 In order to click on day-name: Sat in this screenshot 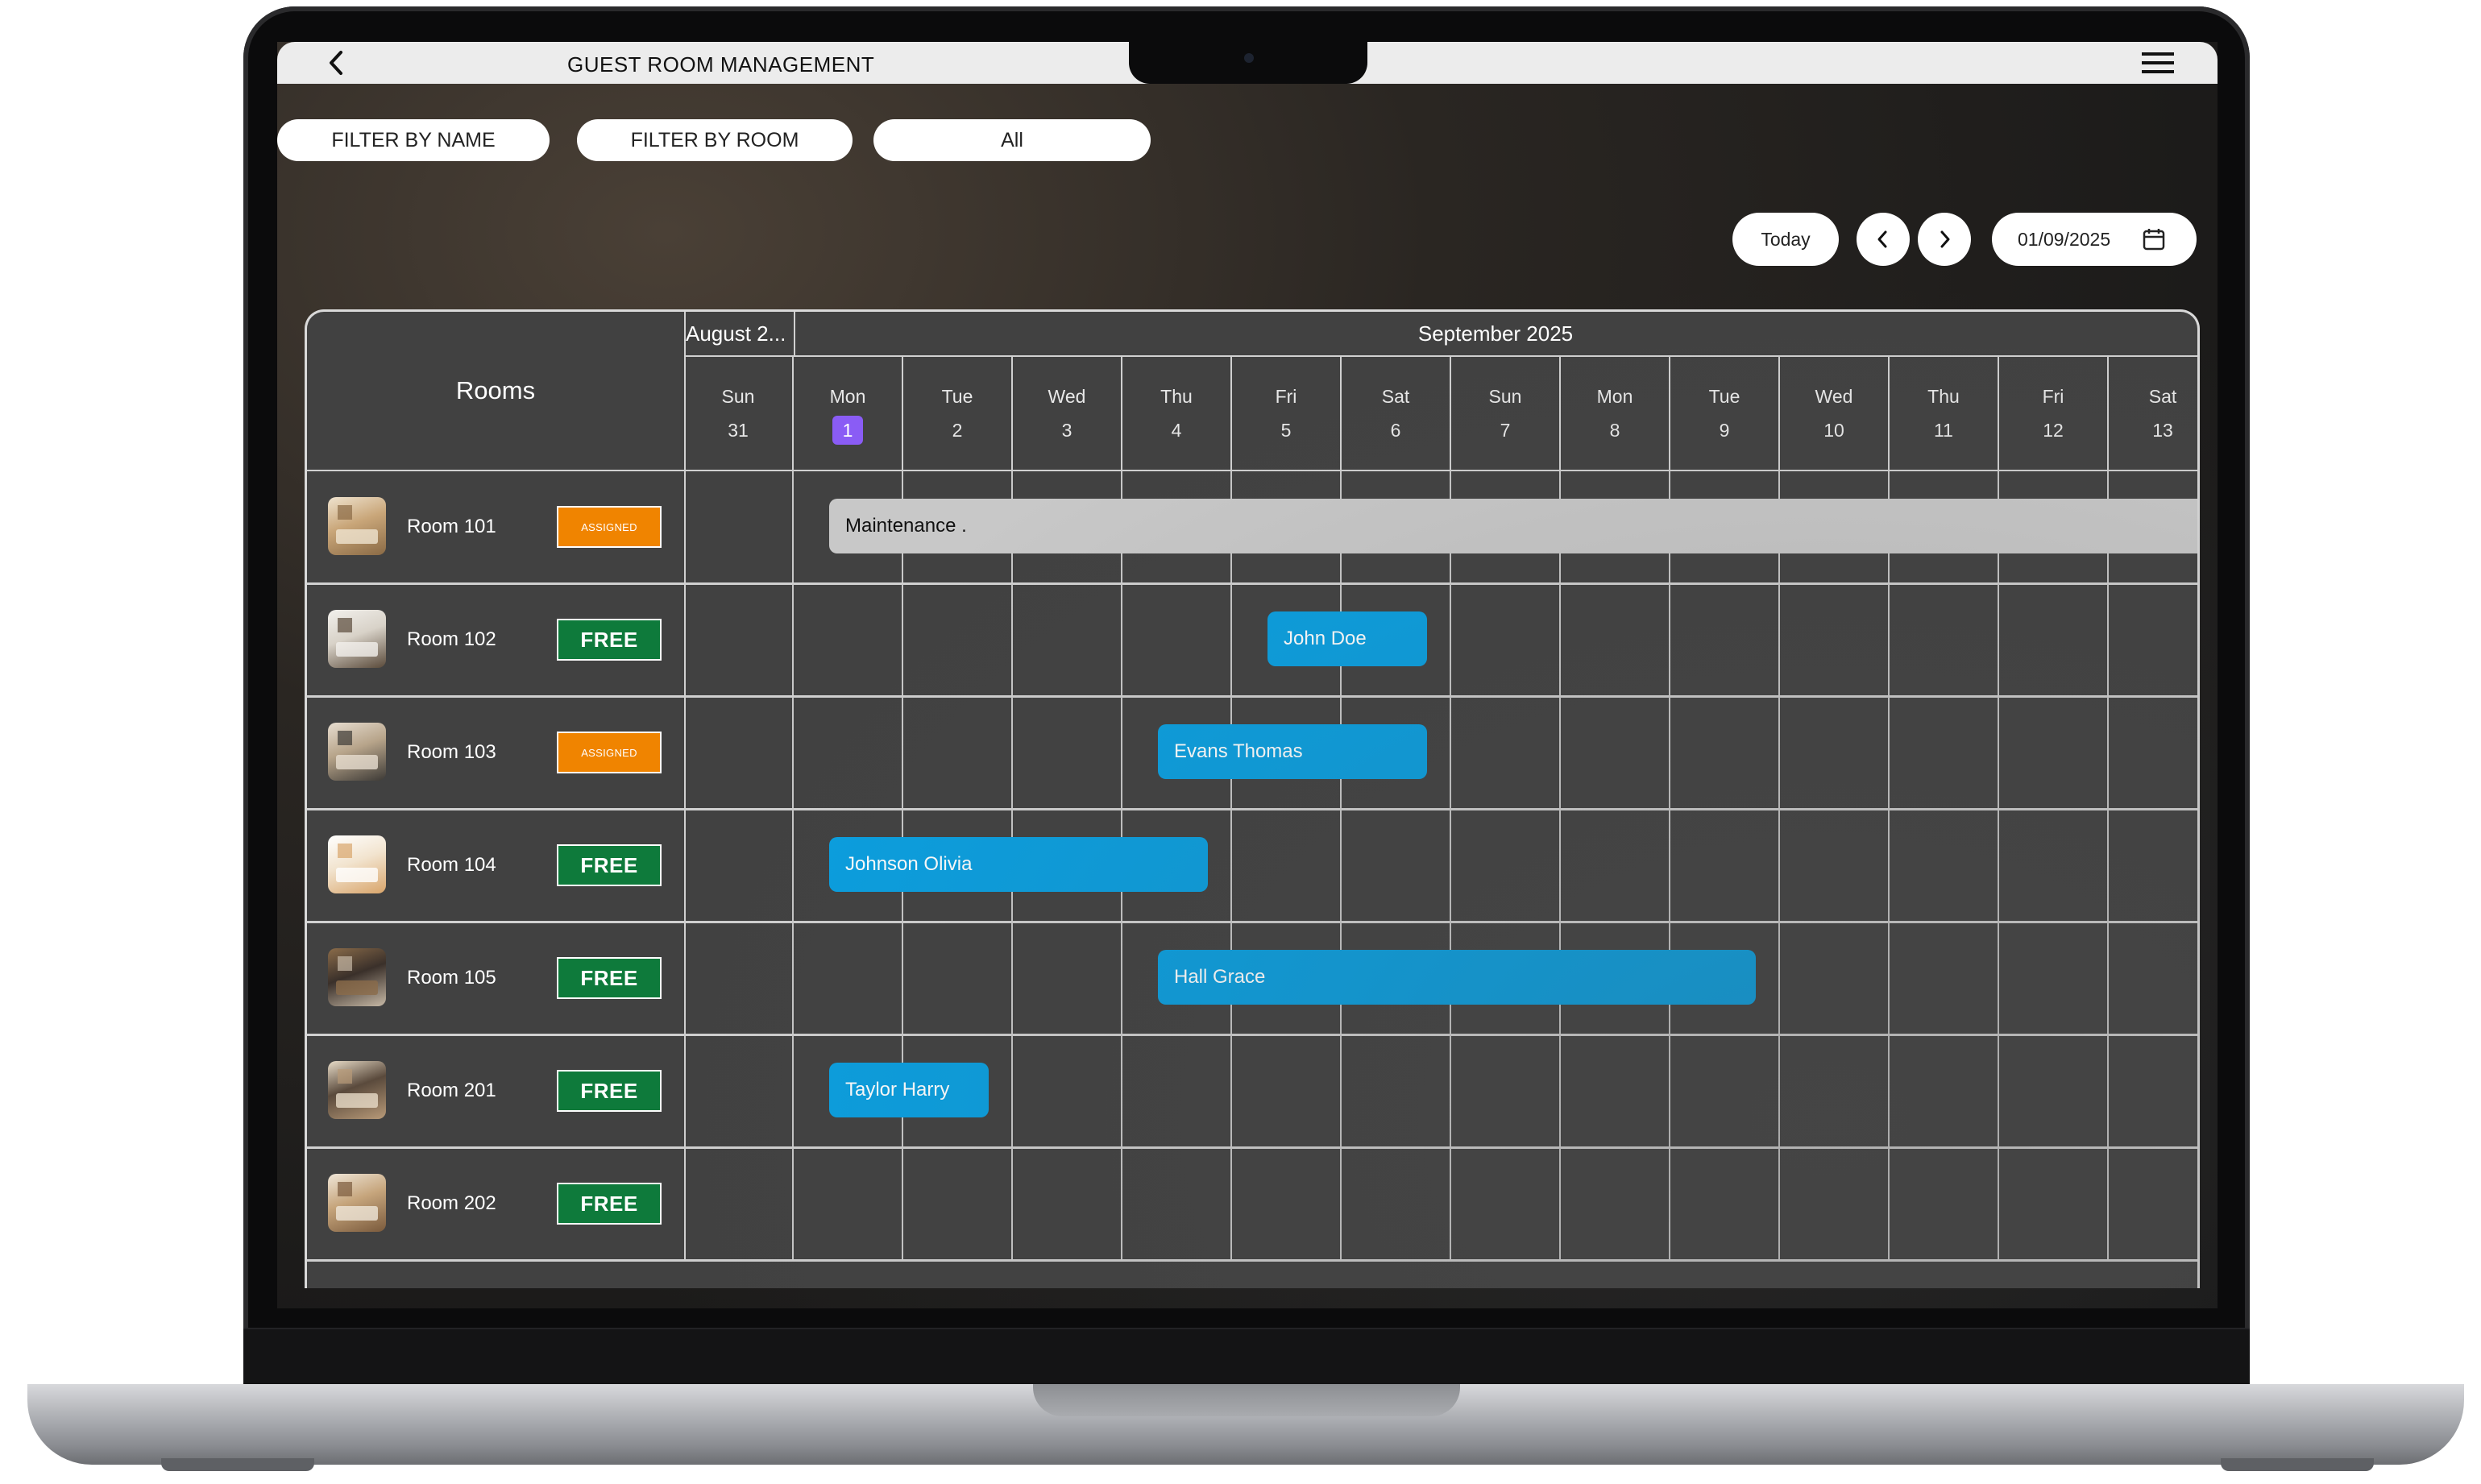, I will do `click(1395, 396)`.